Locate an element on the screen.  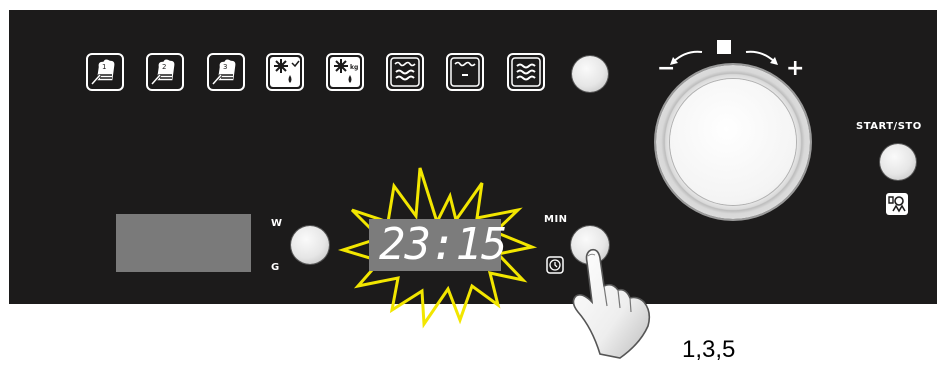
weight-label-g: G is located at coordinates (275, 267).